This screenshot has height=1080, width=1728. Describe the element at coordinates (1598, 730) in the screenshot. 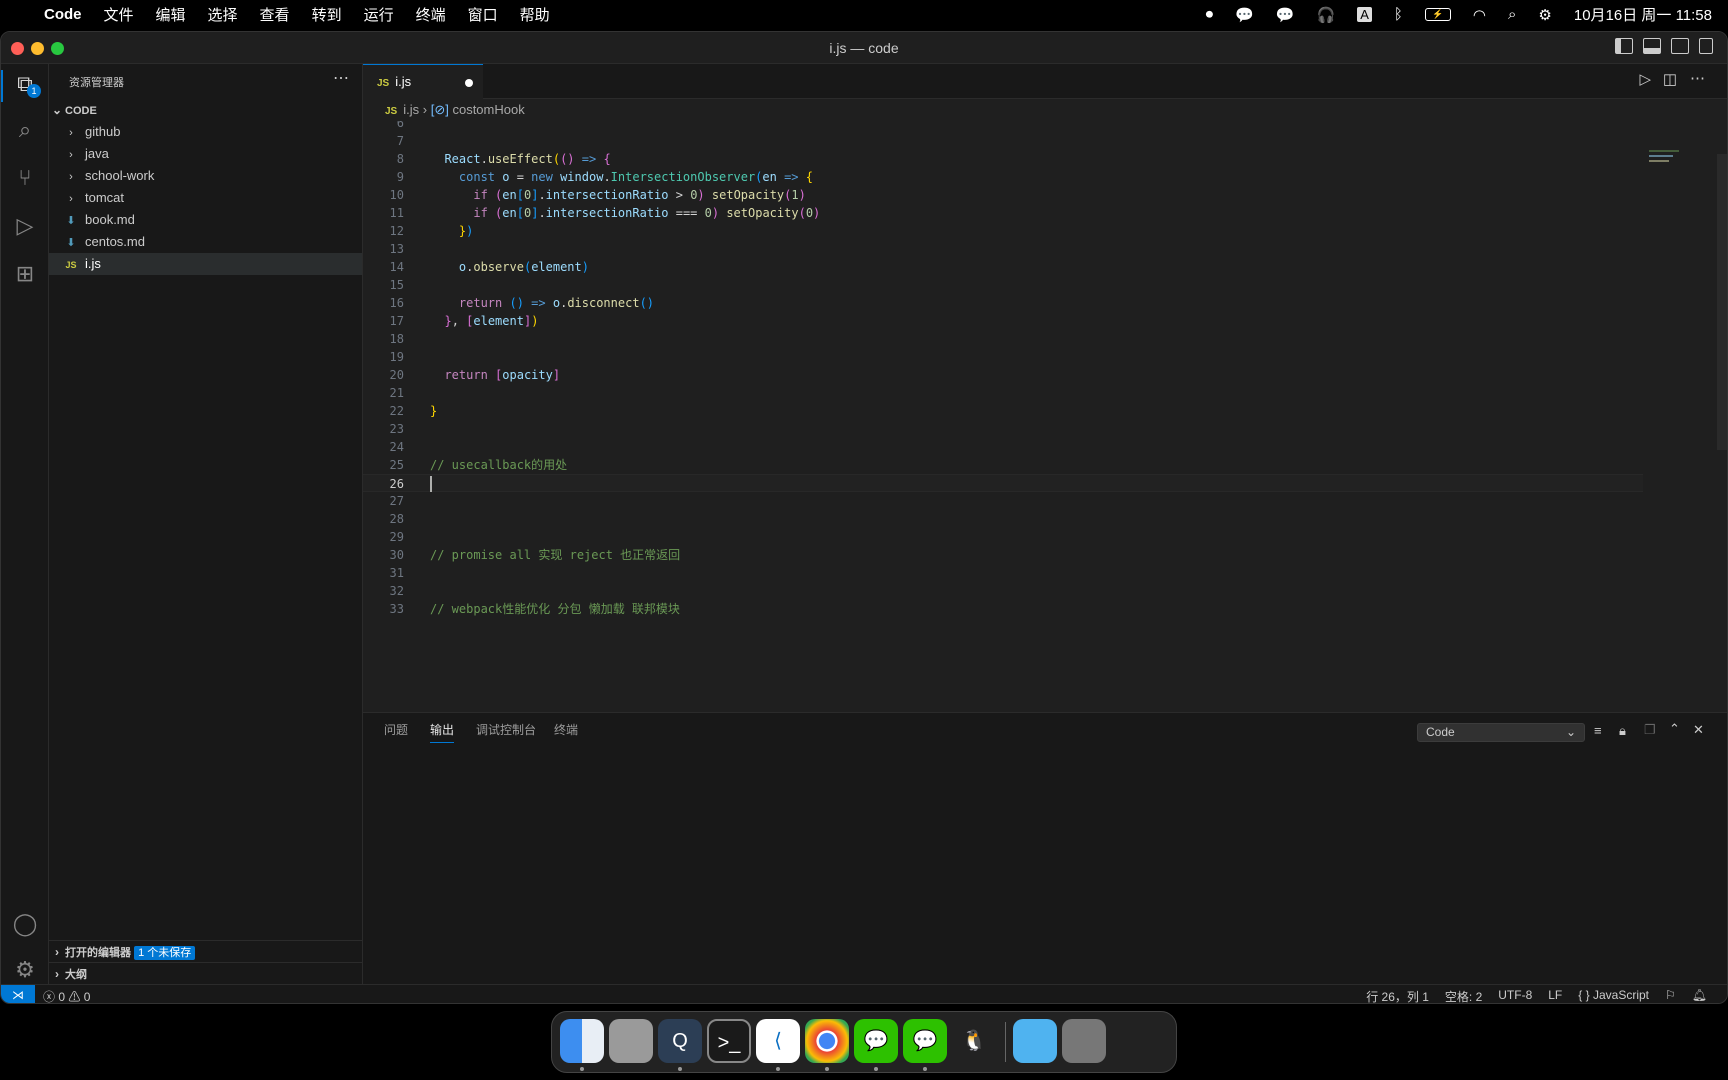

I see `clear-output-icon: ≡` at that location.